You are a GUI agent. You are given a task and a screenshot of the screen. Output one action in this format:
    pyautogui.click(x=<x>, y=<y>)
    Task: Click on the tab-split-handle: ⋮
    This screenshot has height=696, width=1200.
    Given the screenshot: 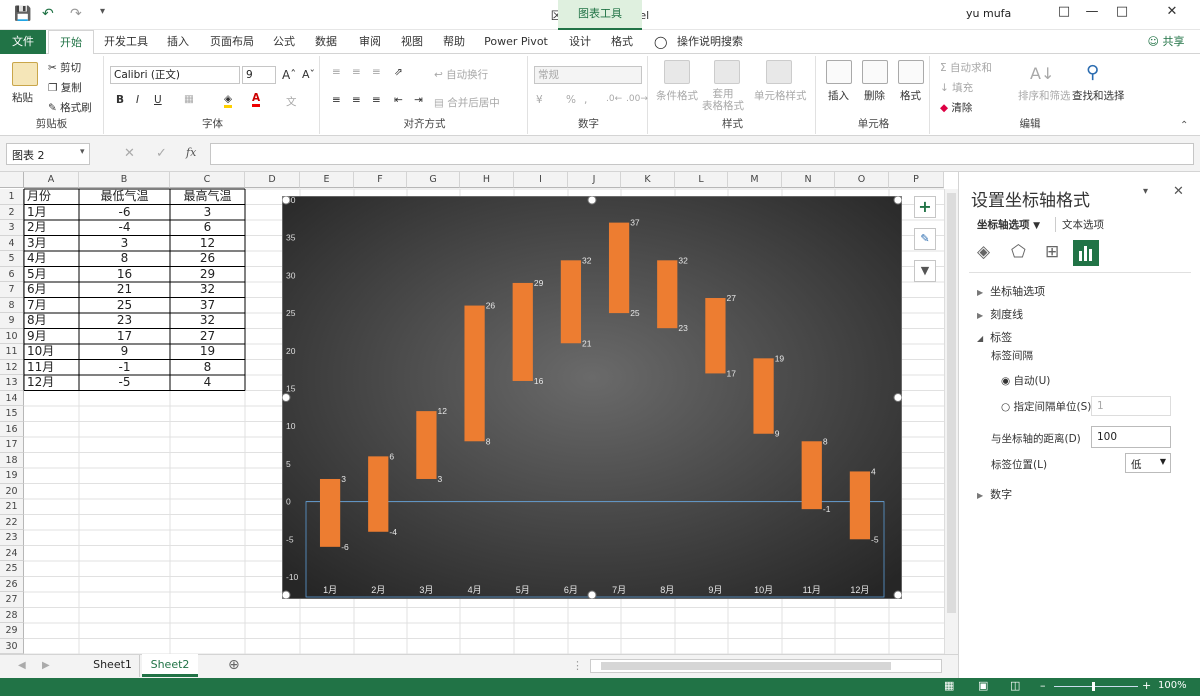 What is the action you would take?
    pyautogui.click(x=577, y=665)
    